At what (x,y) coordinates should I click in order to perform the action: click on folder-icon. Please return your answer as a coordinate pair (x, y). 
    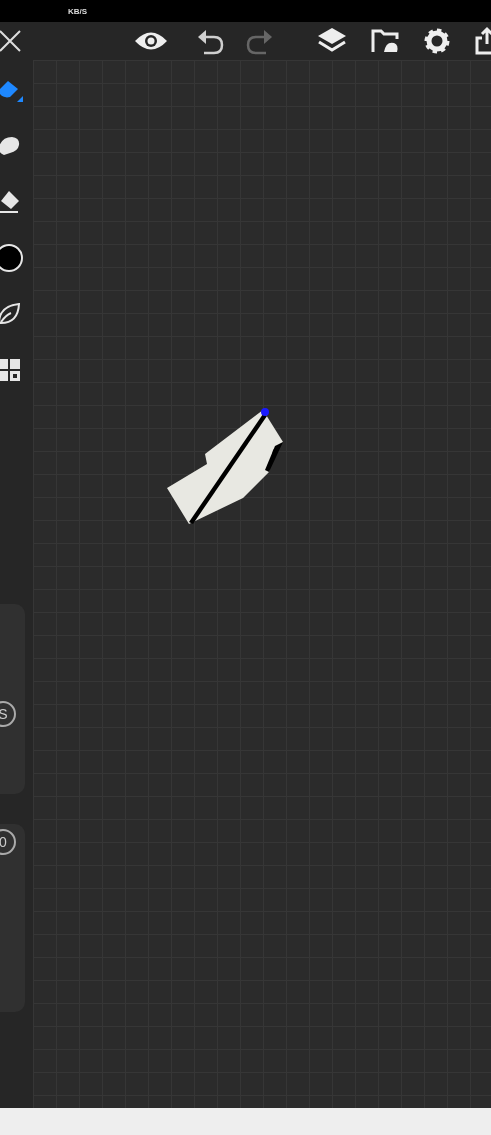
    Looking at the image, I should click on (385, 41).